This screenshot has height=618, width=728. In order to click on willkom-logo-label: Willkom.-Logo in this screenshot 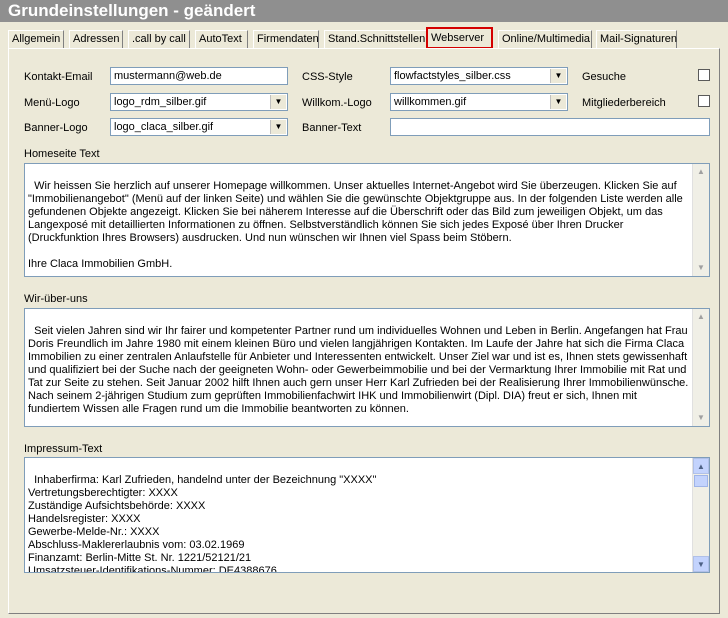, I will do `click(337, 103)`.